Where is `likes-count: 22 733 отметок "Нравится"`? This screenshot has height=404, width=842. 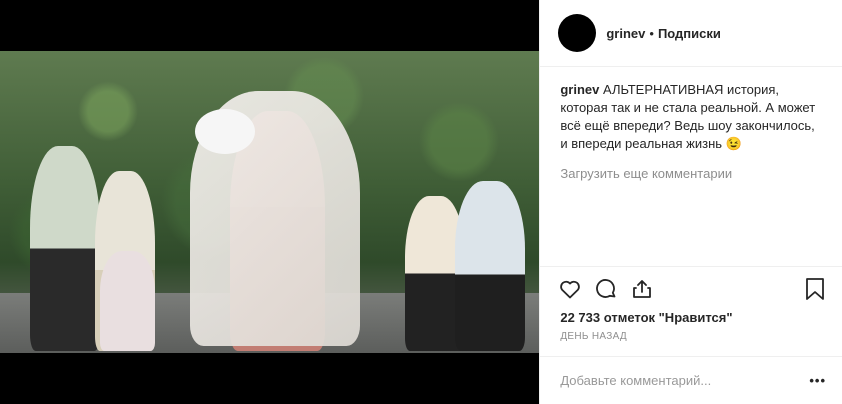 likes-count: 22 733 отметок "Нравится" is located at coordinates (691, 320).